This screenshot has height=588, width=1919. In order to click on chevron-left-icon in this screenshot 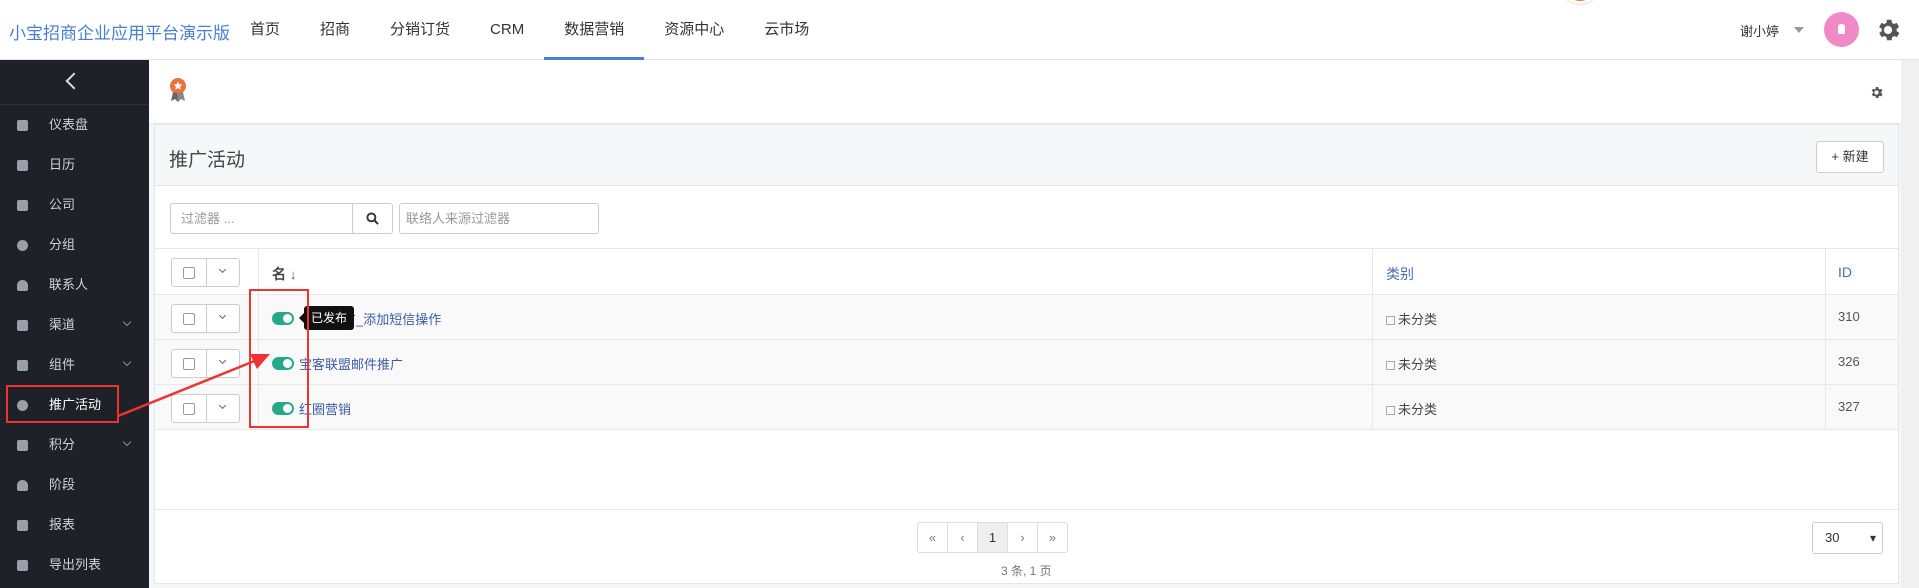, I will do `click(74, 81)`.